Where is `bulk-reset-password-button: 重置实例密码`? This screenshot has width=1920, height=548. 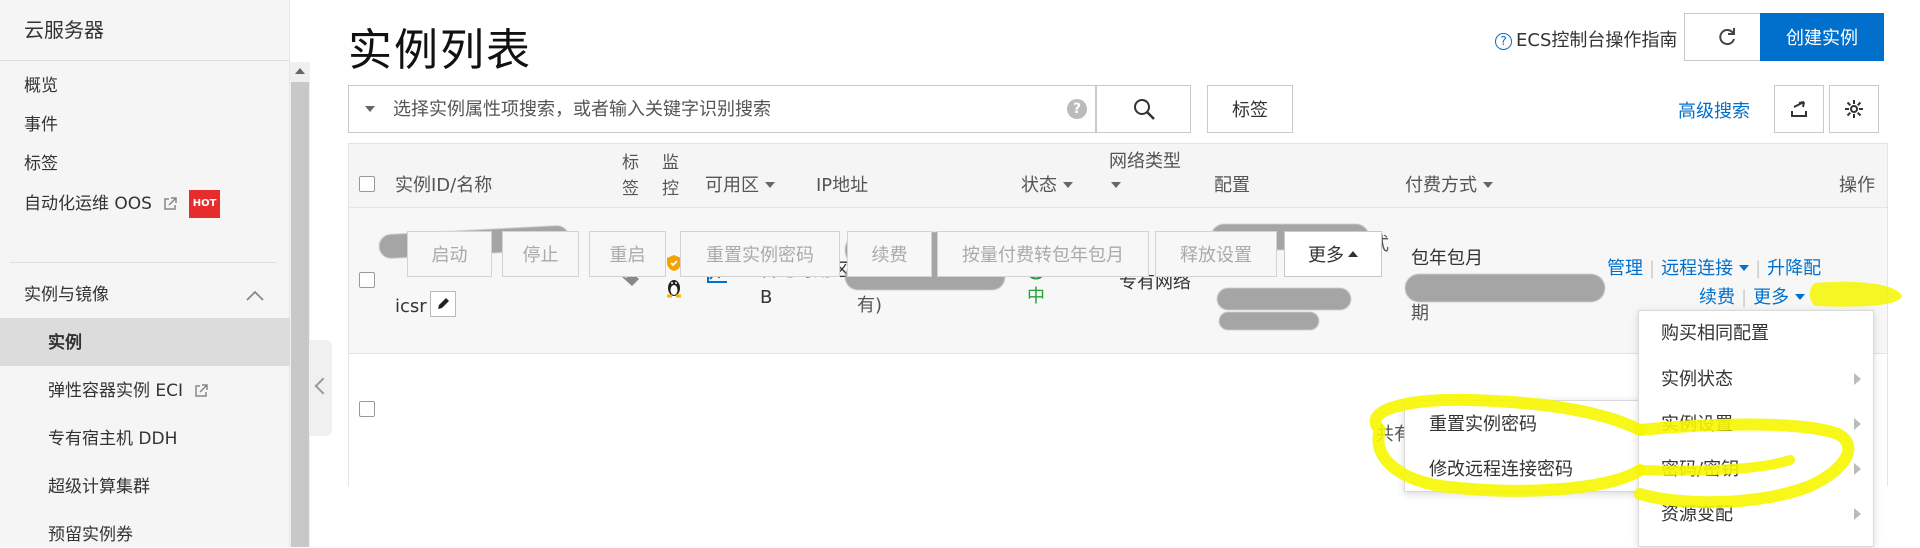 bulk-reset-password-button: 重置实例密码 is located at coordinates (760, 254).